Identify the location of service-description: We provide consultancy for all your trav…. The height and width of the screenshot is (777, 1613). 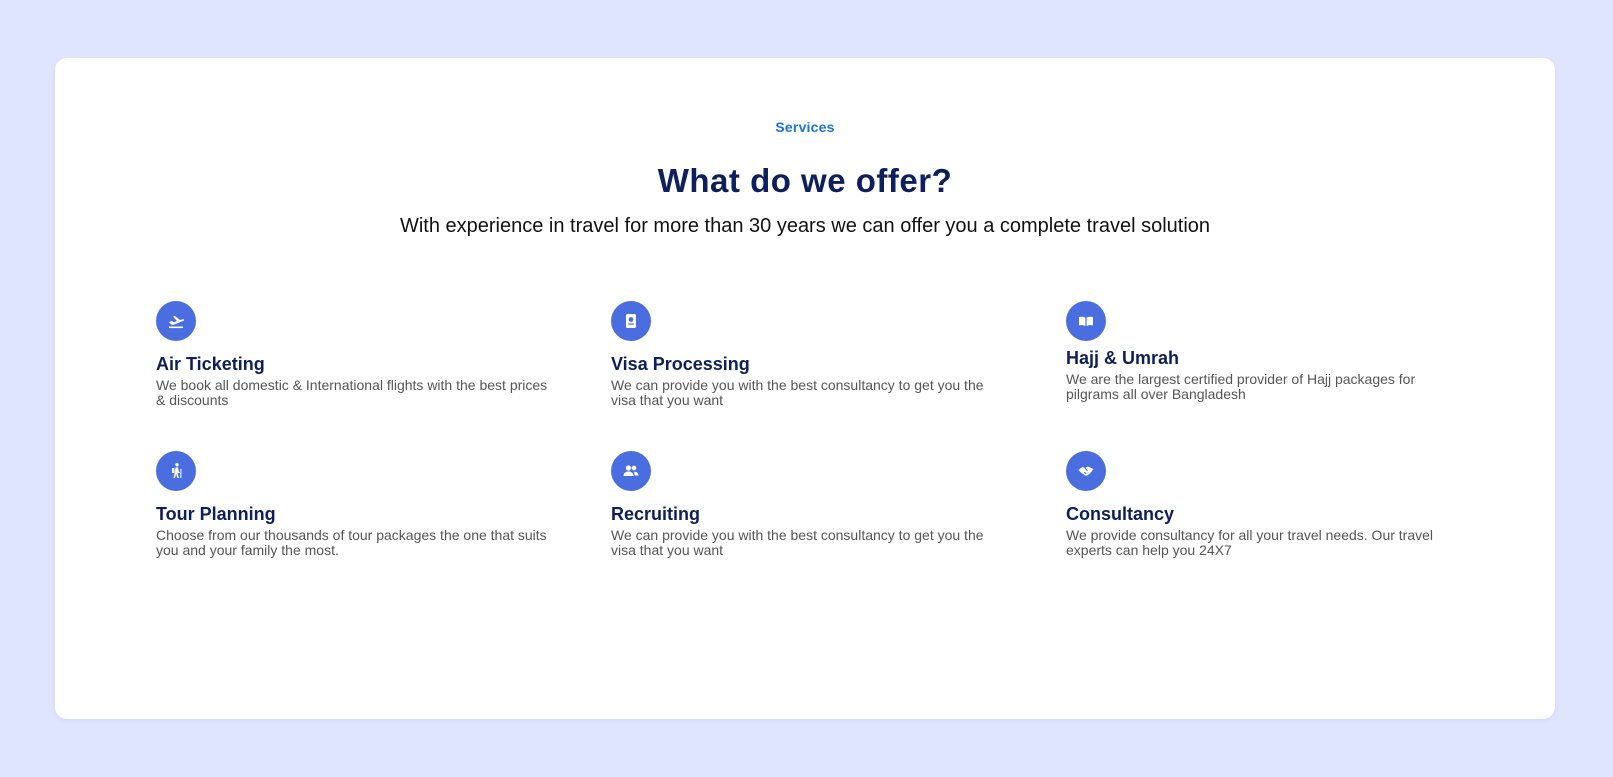
(1250, 542).